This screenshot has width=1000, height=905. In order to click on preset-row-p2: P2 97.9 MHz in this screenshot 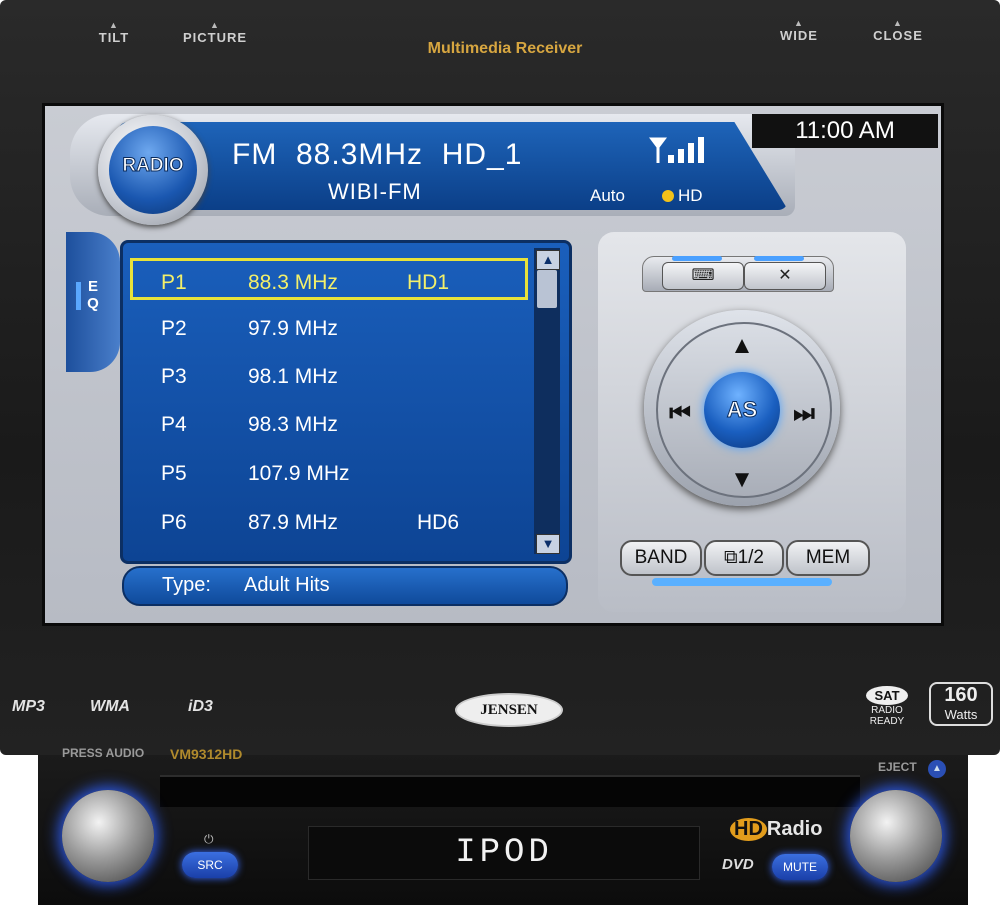, I will do `click(329, 328)`.